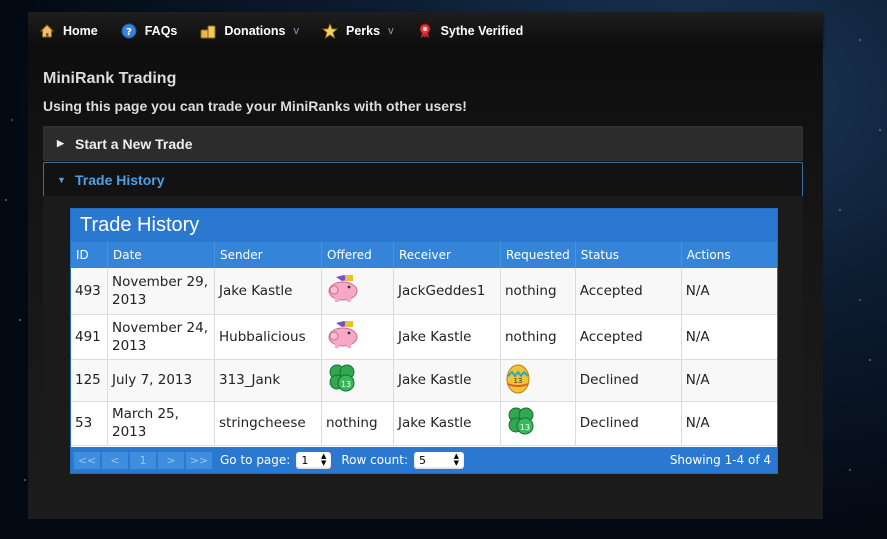 The width and height of the screenshot is (887, 539). I want to click on col-requested: Requested, so click(538, 255).